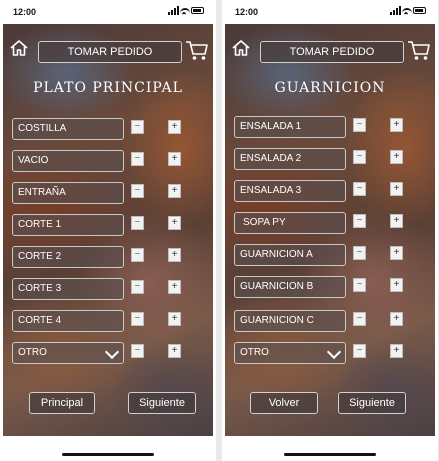 The width and height of the screenshot is (439, 461). I want to click on list-item: ENSALADA 2 − +, so click(330, 160).